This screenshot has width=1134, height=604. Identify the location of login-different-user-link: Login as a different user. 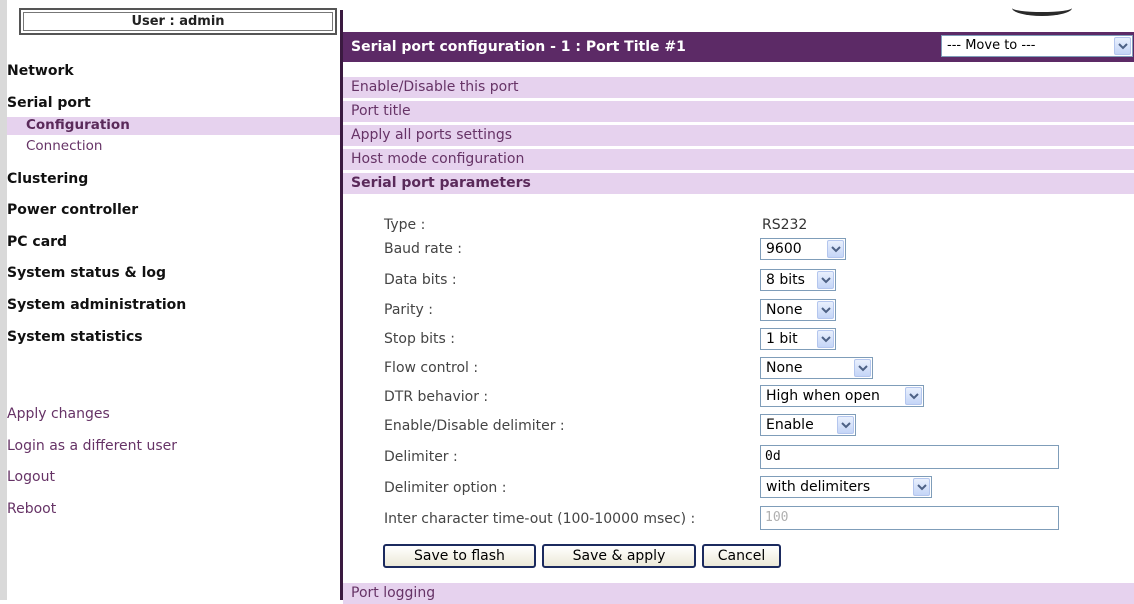
(92, 446).